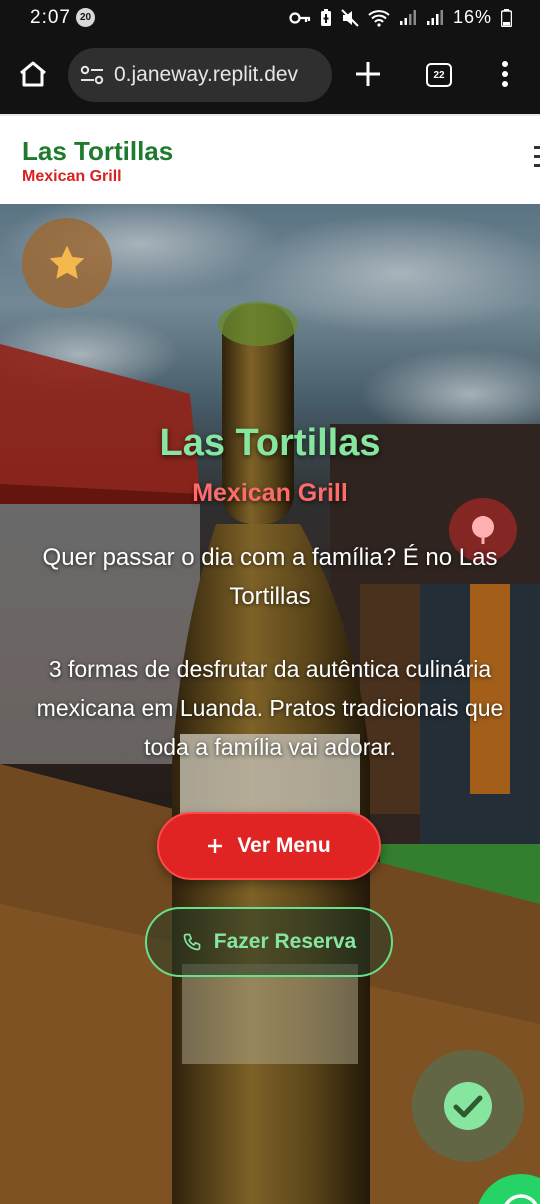 This screenshot has height=1204, width=540. I want to click on home-icon, so click(33, 74).